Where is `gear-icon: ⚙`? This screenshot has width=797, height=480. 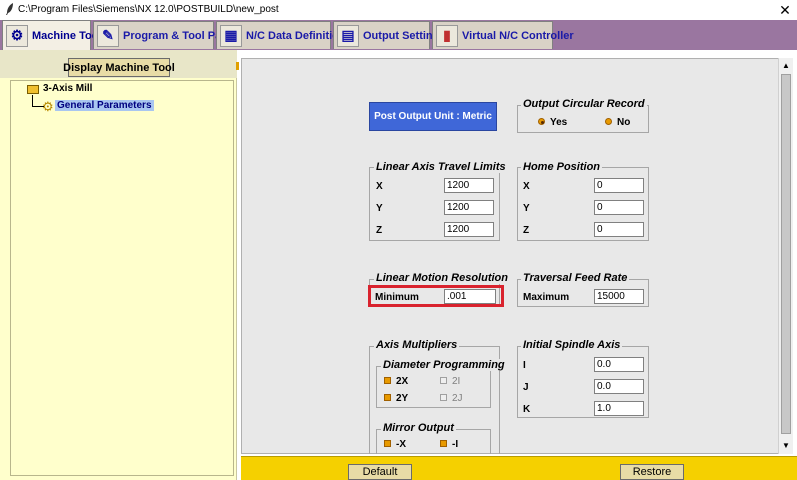 gear-icon: ⚙ is located at coordinates (48, 106).